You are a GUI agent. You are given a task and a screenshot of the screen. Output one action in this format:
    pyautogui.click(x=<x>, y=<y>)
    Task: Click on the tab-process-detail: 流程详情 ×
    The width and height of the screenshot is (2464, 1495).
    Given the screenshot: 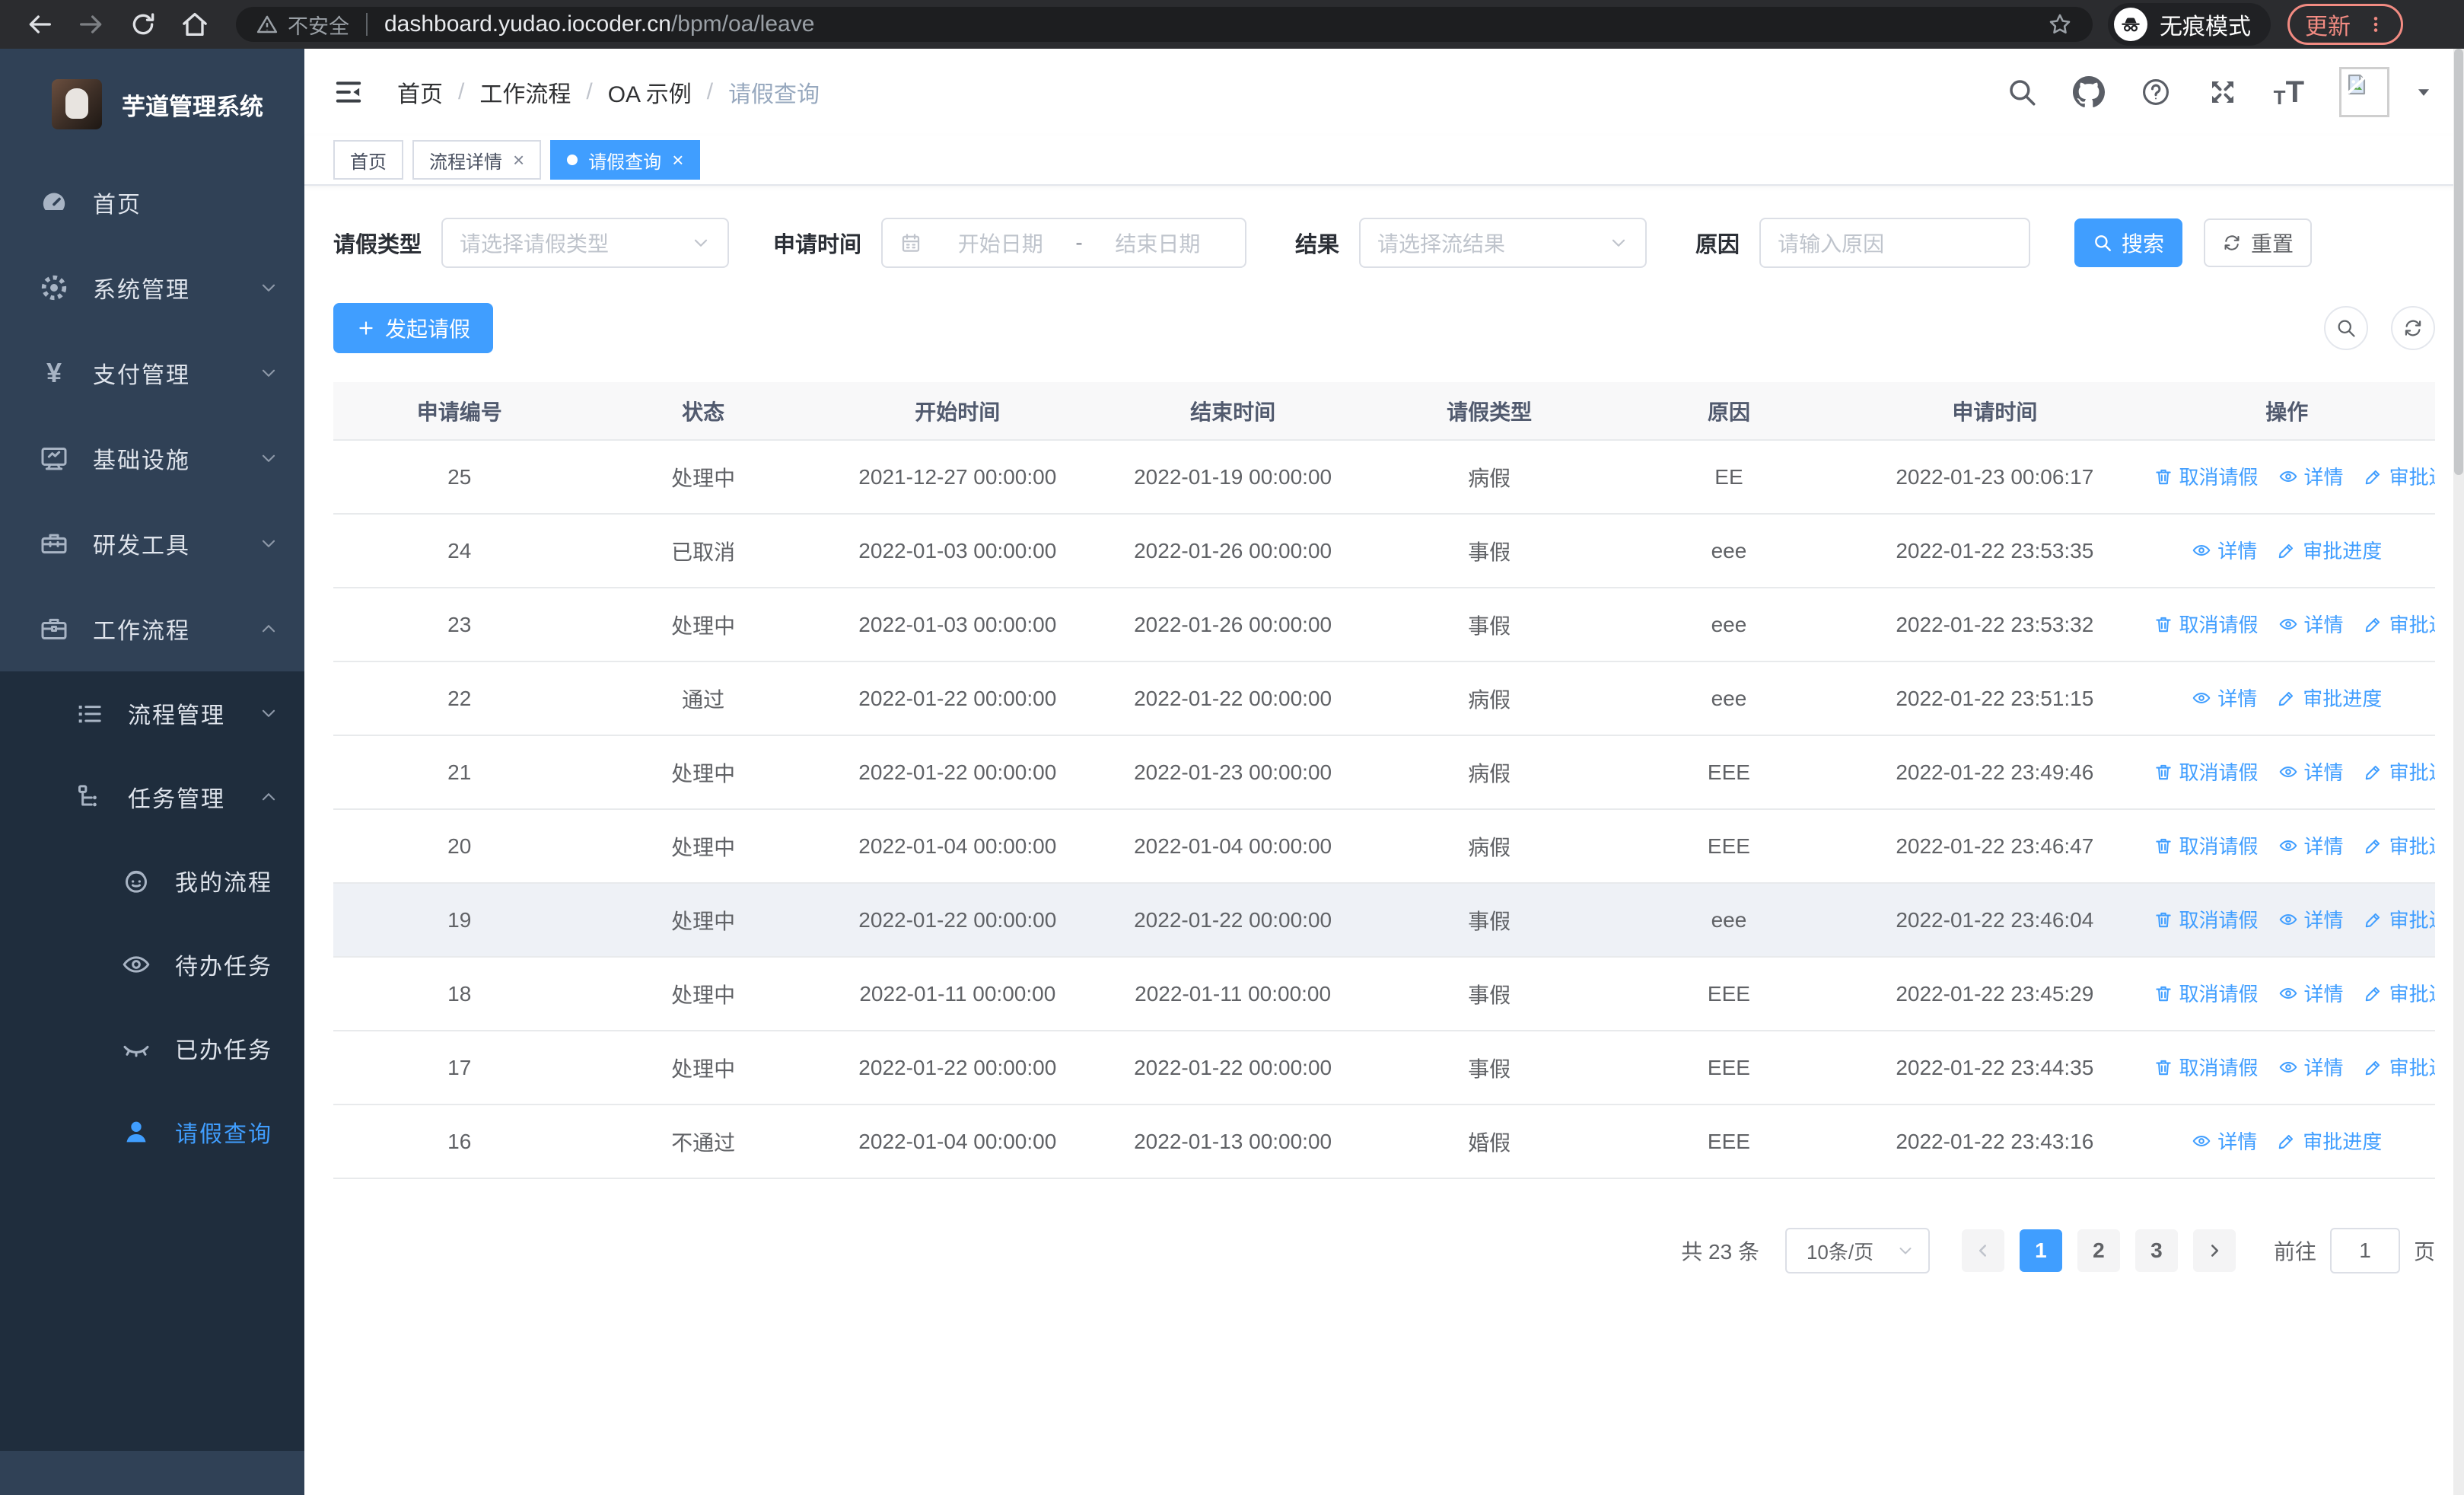 What is the action you would take?
    pyautogui.click(x=477, y=160)
    